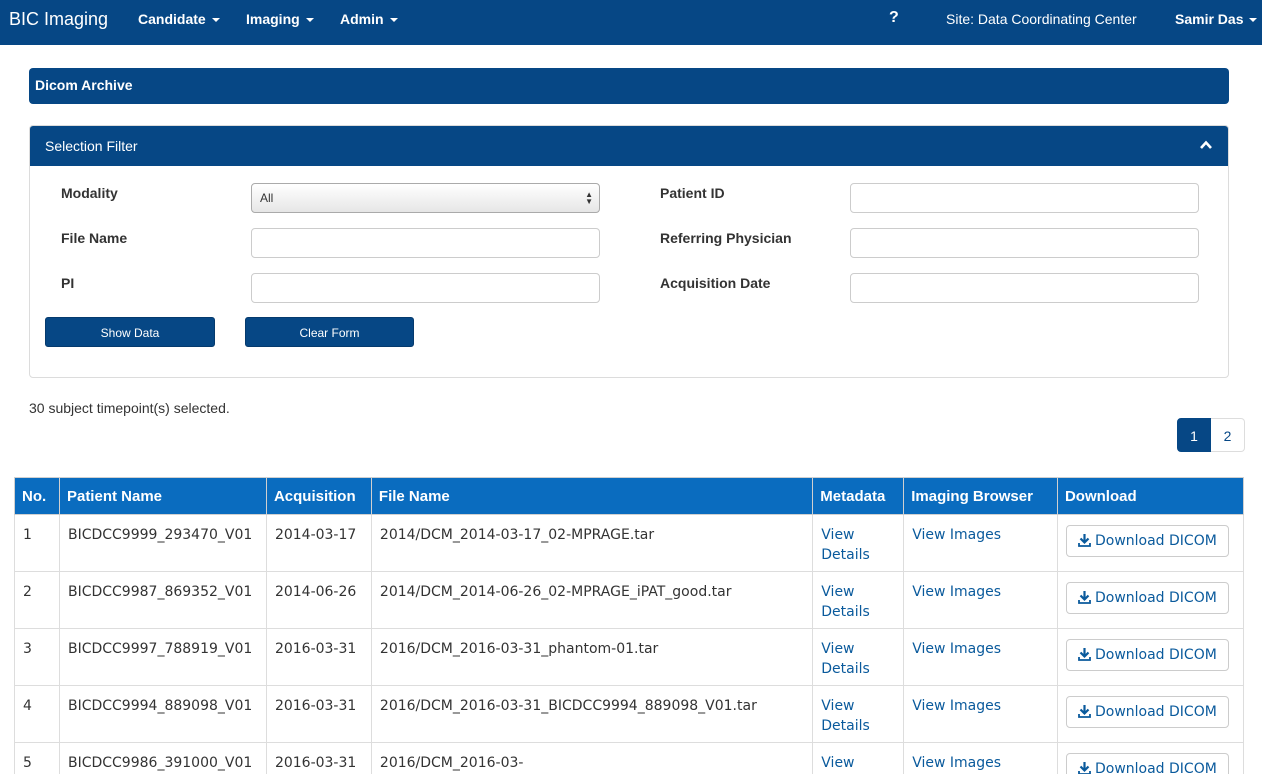  I want to click on menu-imaging: Imaging, so click(280, 19).